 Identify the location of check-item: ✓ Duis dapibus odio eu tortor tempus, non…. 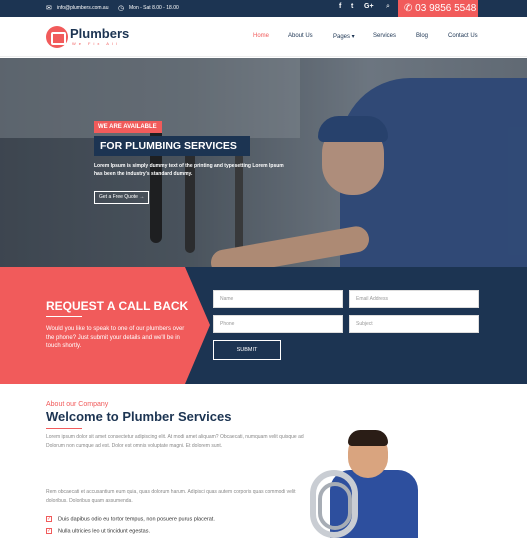
(130, 519).